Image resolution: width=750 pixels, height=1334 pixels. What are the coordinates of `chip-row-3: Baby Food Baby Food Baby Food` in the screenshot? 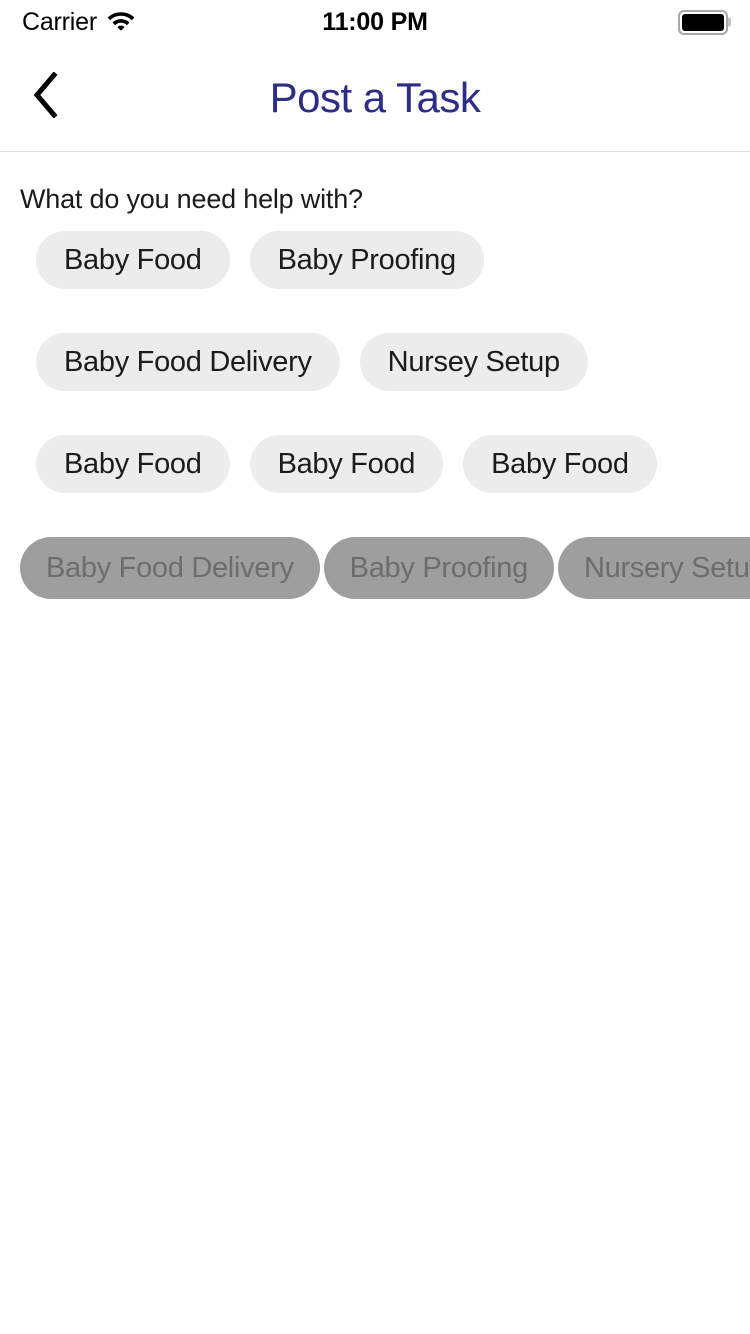 It's located at (375, 464).